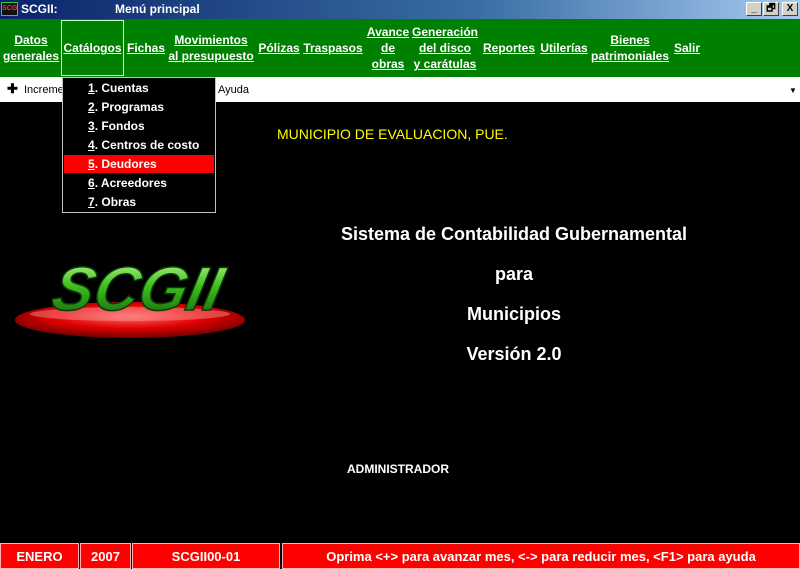 The width and height of the screenshot is (800, 569). What do you see at coordinates (139, 202) in the screenshot?
I see `dropdown-item-obras: 7. Obras` at bounding box center [139, 202].